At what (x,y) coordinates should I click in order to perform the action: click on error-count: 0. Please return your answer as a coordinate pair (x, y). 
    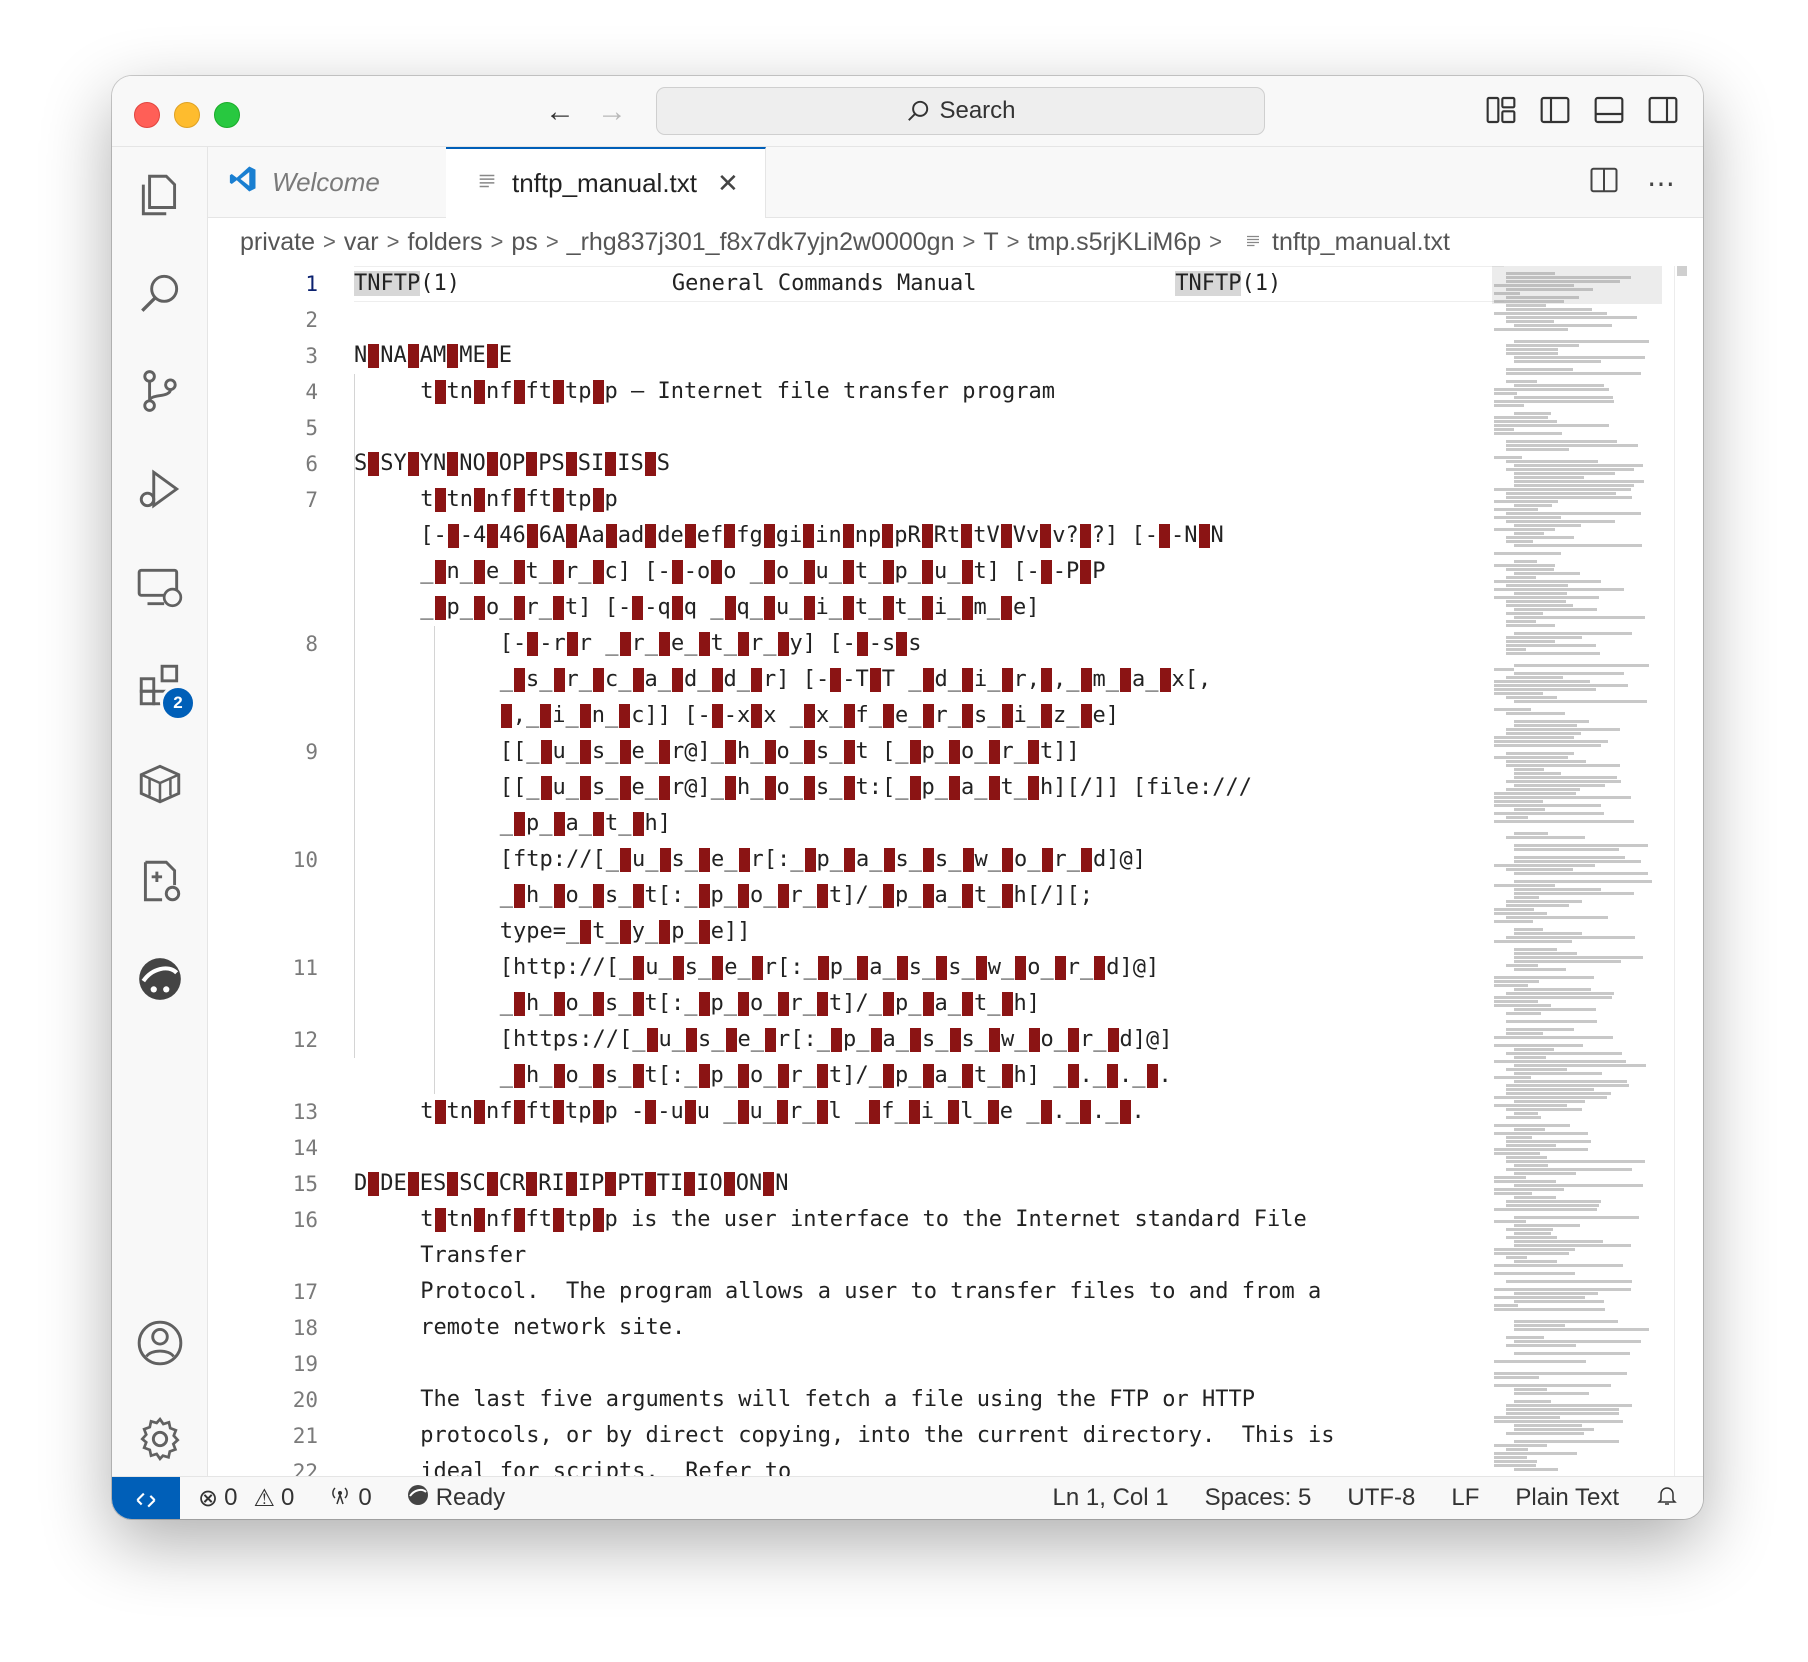
    Looking at the image, I should click on (231, 1497).